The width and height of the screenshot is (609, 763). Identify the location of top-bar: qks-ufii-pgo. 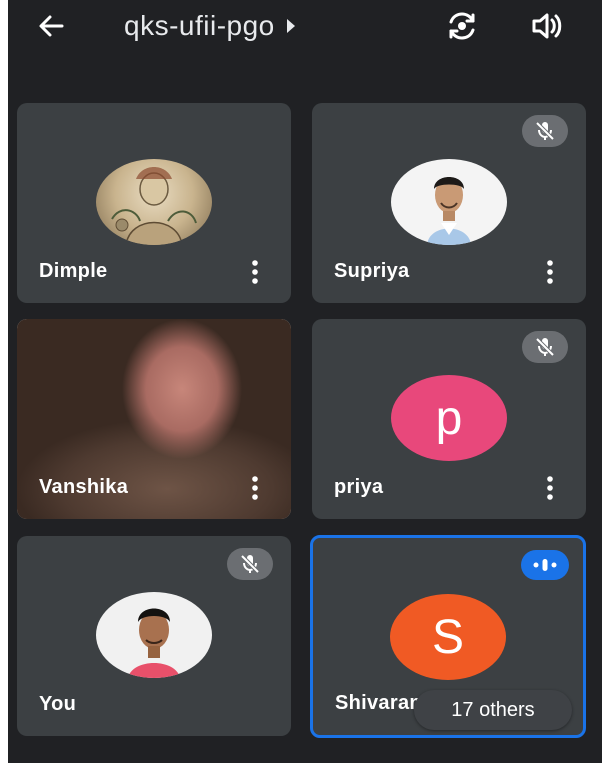
(305, 28).